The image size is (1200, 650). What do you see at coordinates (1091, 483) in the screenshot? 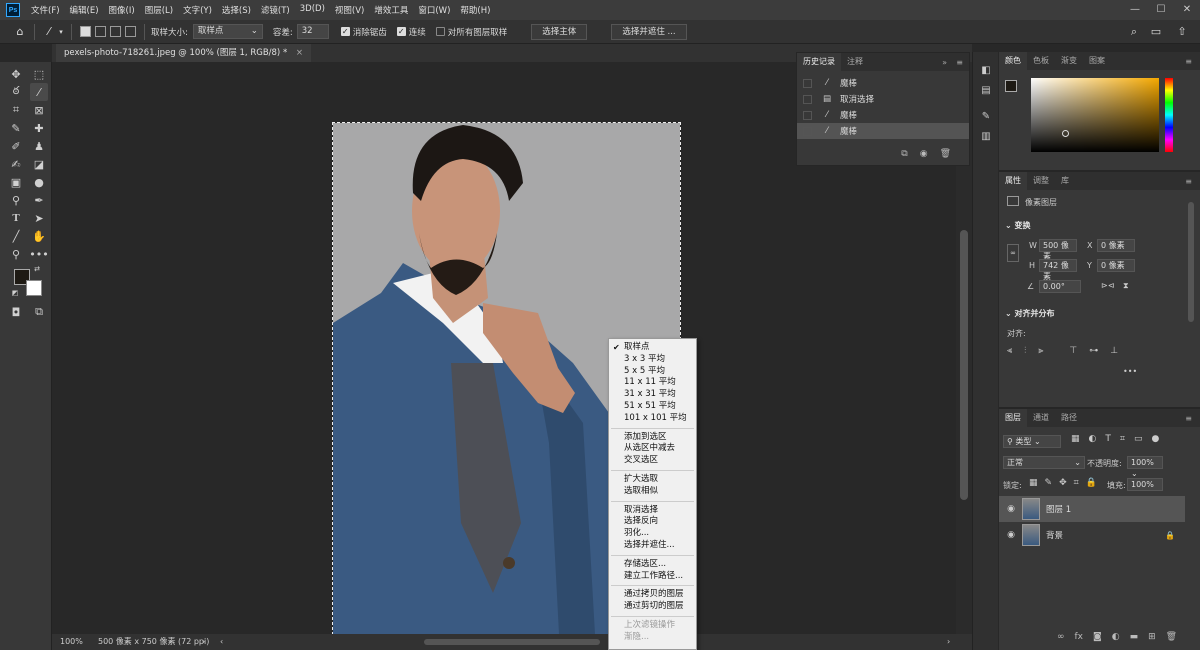
I see `lock-all-icon: 🔒` at bounding box center [1091, 483].